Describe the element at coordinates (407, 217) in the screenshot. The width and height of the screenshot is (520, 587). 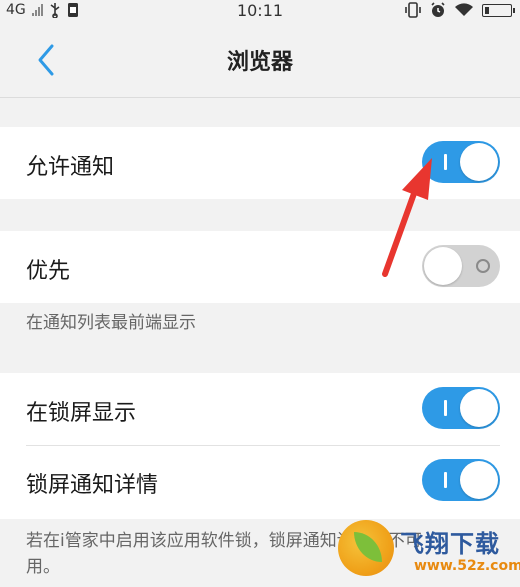
I see `annotation-arrow-icon` at that location.